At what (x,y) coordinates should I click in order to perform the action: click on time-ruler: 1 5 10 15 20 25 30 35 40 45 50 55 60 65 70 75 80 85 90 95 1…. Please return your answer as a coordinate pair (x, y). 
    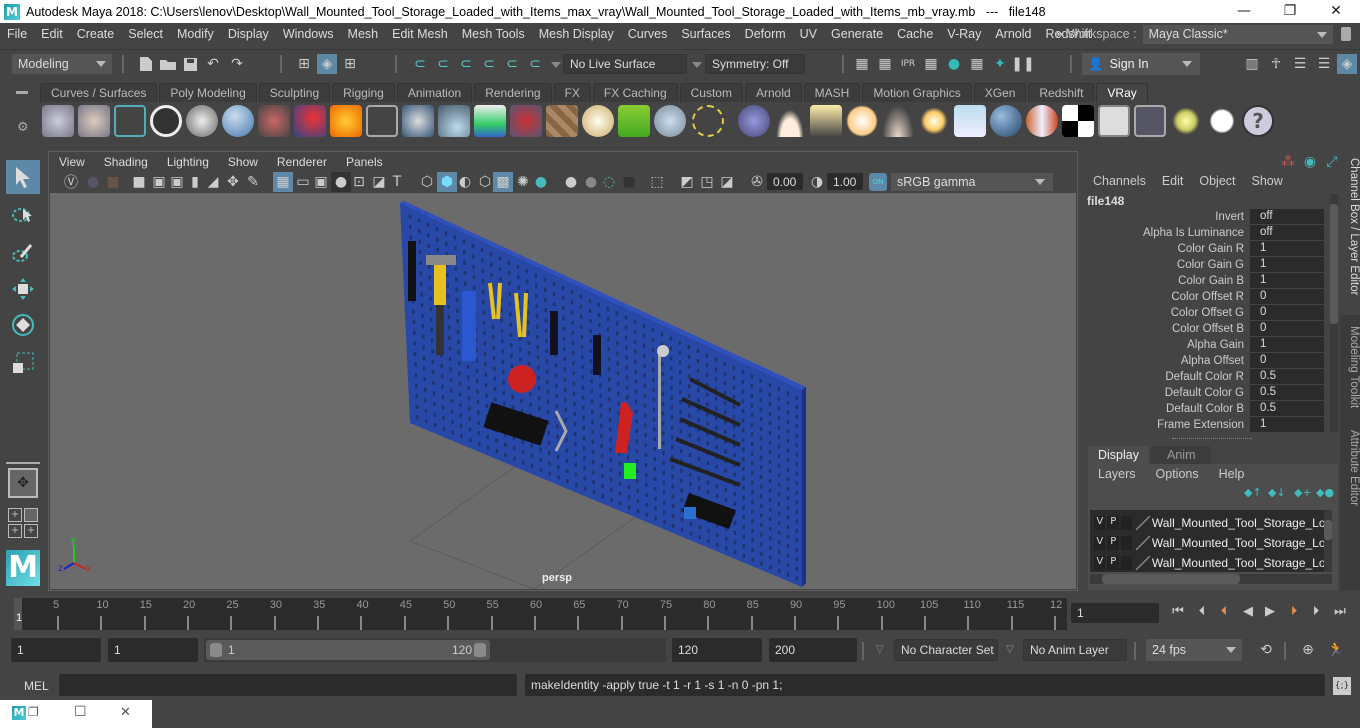
    Looking at the image, I should click on (540, 614).